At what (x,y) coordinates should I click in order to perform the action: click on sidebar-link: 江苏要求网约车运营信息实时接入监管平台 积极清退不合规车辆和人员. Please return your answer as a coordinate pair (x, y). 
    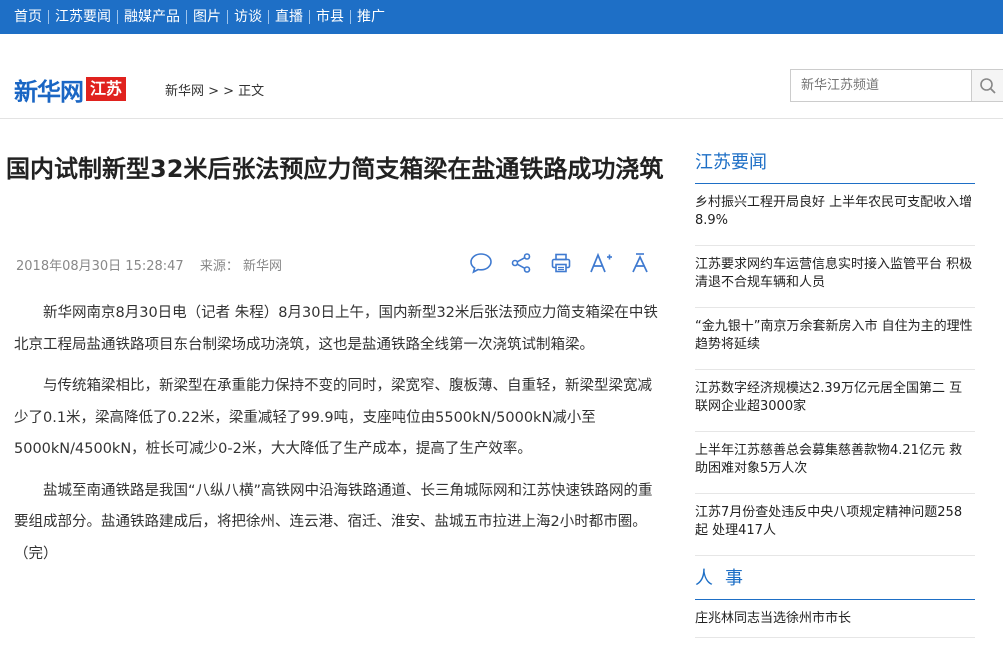
    Looking at the image, I should click on (835, 277).